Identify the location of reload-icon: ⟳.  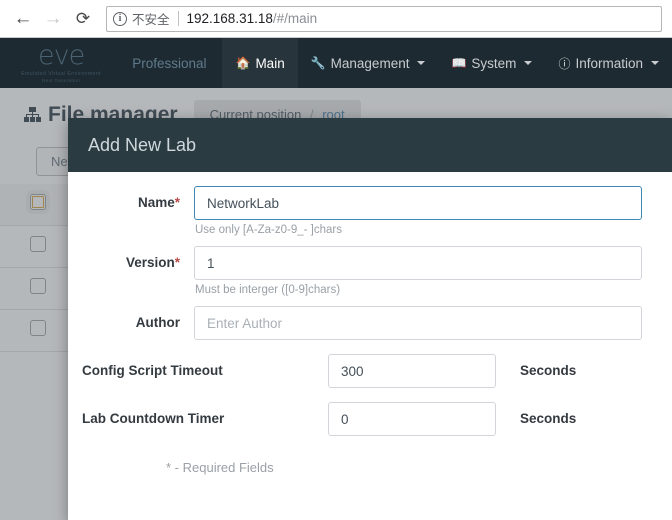
(83, 19).